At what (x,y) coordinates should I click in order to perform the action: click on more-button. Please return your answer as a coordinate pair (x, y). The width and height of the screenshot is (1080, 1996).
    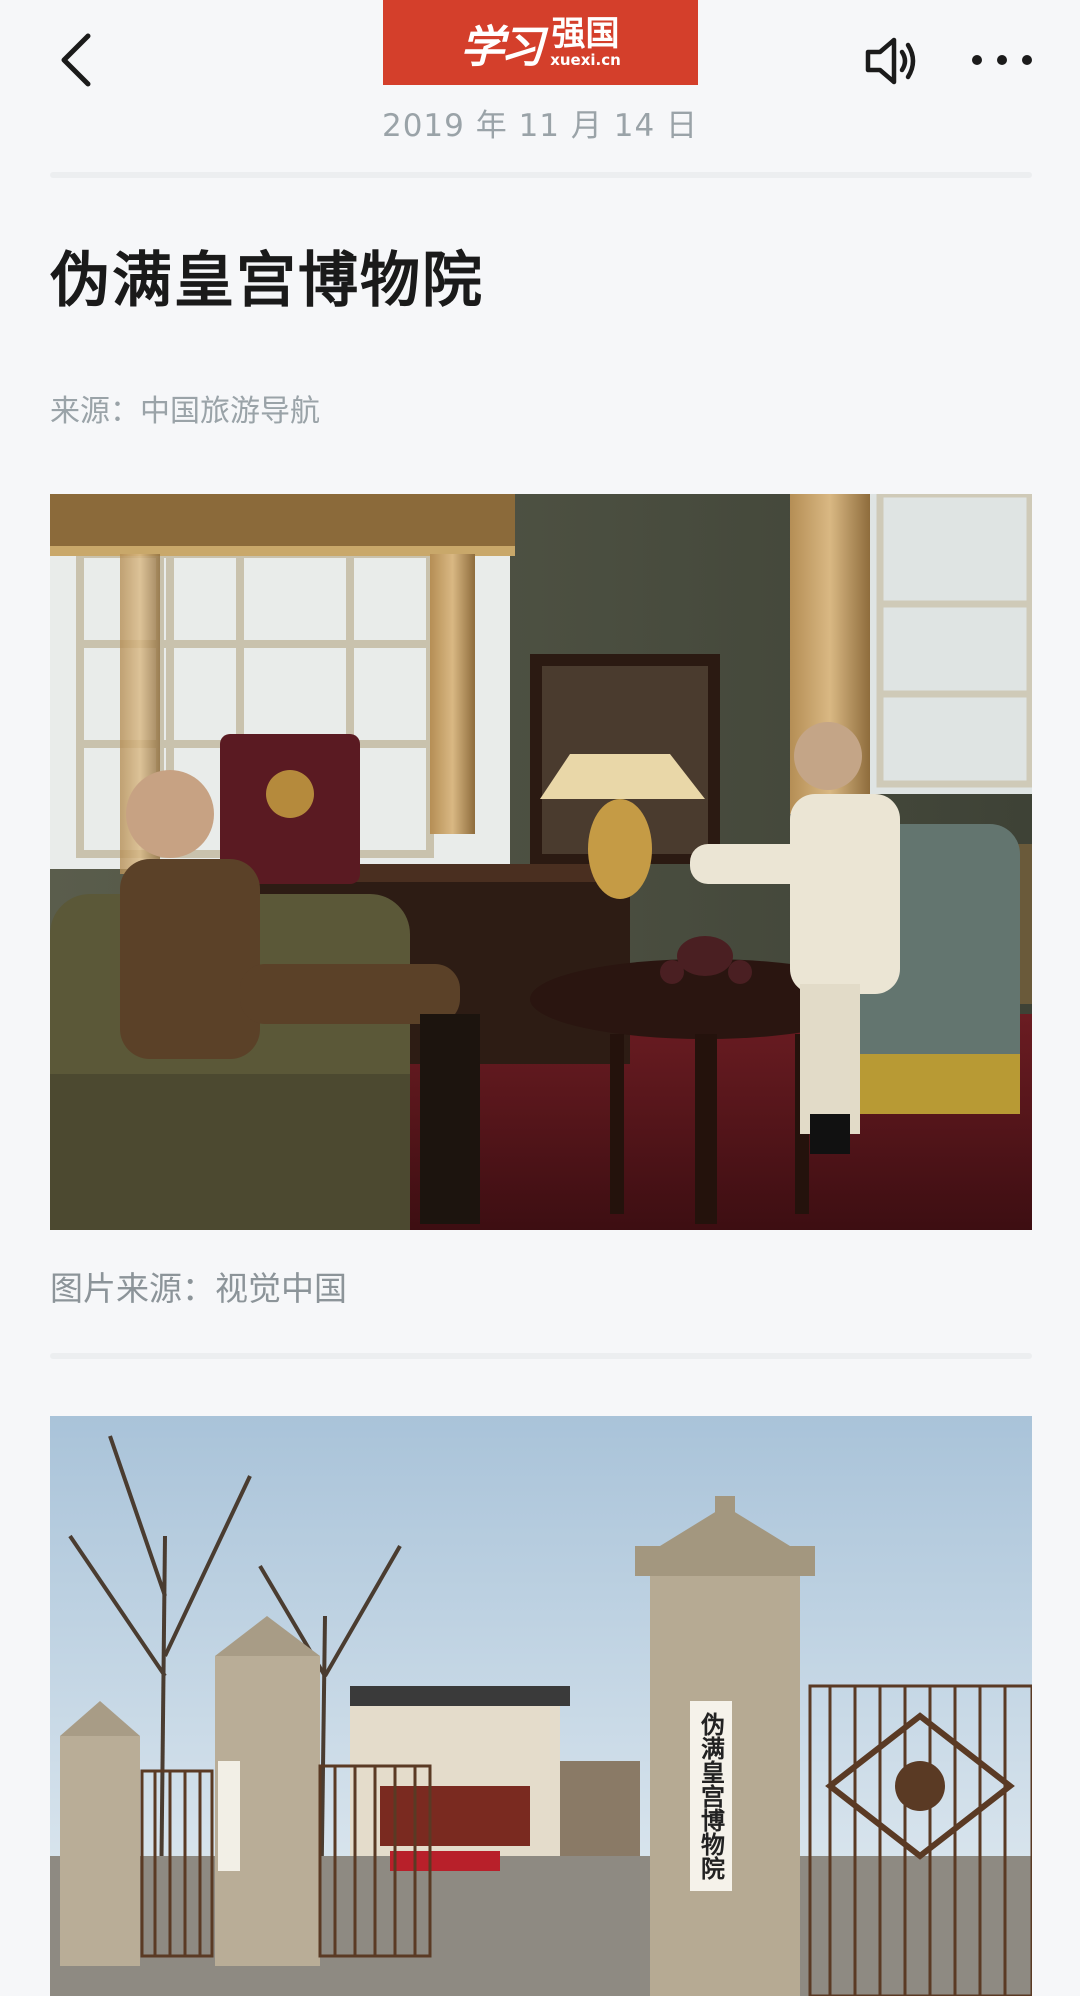
    Looking at the image, I should click on (1002, 60).